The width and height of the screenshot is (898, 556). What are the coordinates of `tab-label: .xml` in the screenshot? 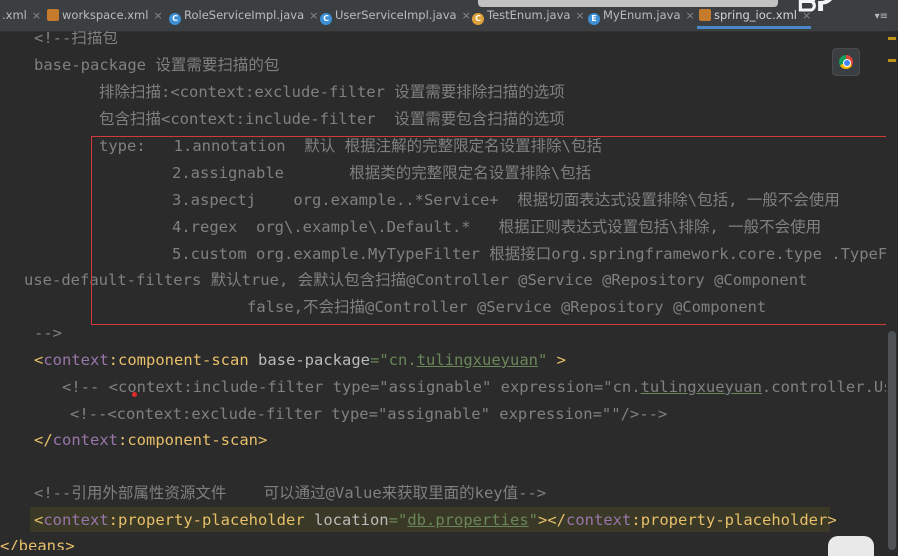 It's located at (14, 15).